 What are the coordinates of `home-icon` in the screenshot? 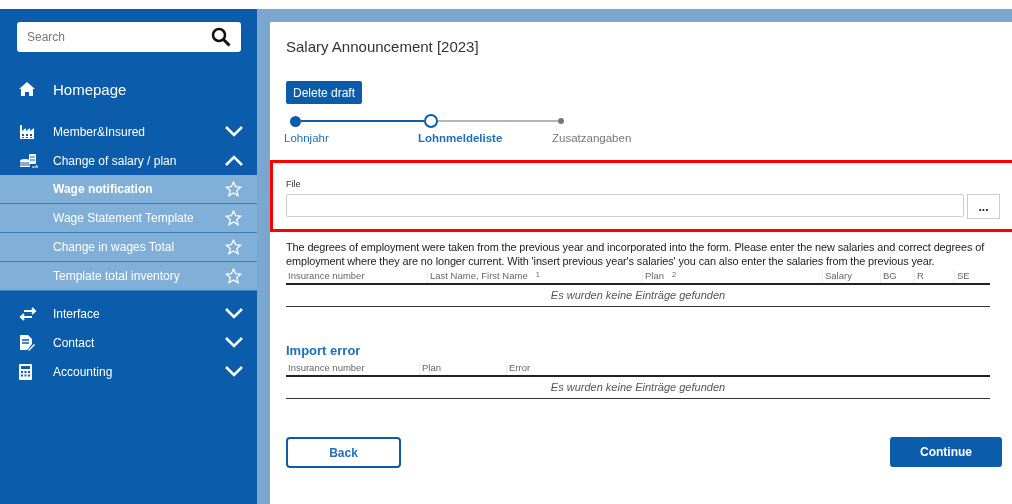 It's located at (27, 89).